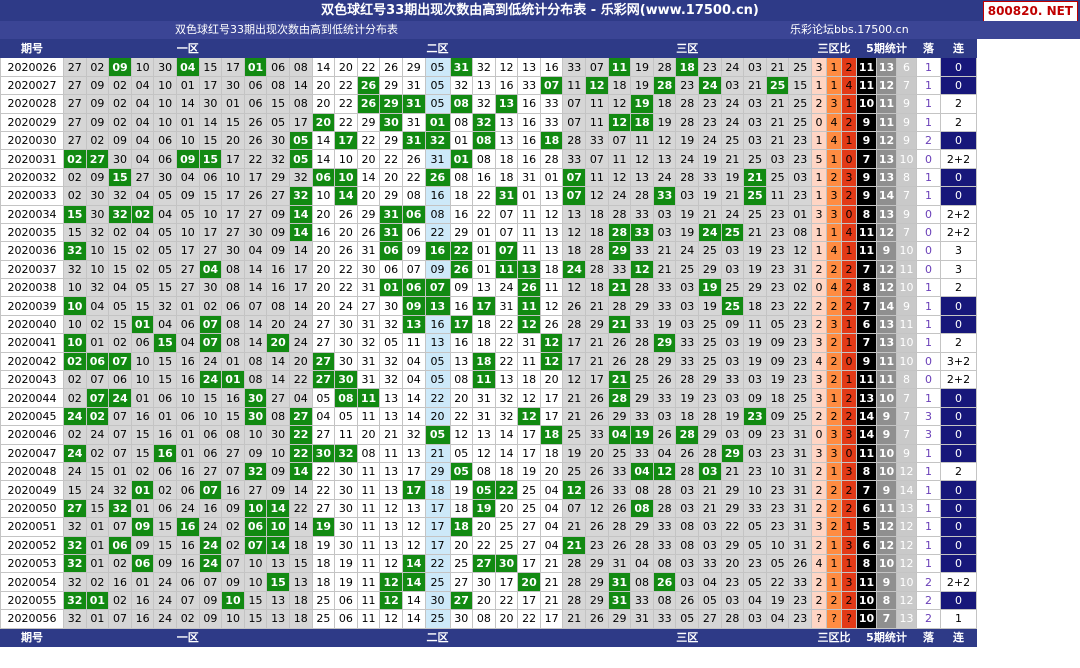  Describe the element at coordinates (687, 122) in the screenshot. I see `number-cell: 28` at that location.